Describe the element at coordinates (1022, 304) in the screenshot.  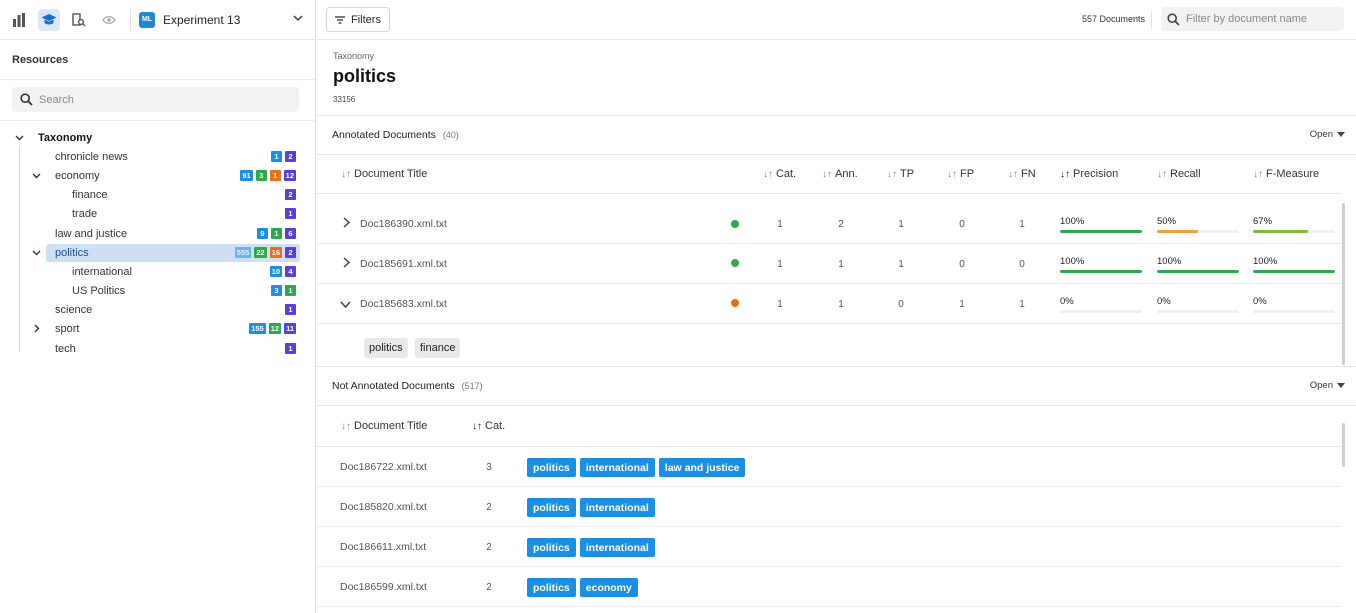
I see `fn-value: 1` at that location.